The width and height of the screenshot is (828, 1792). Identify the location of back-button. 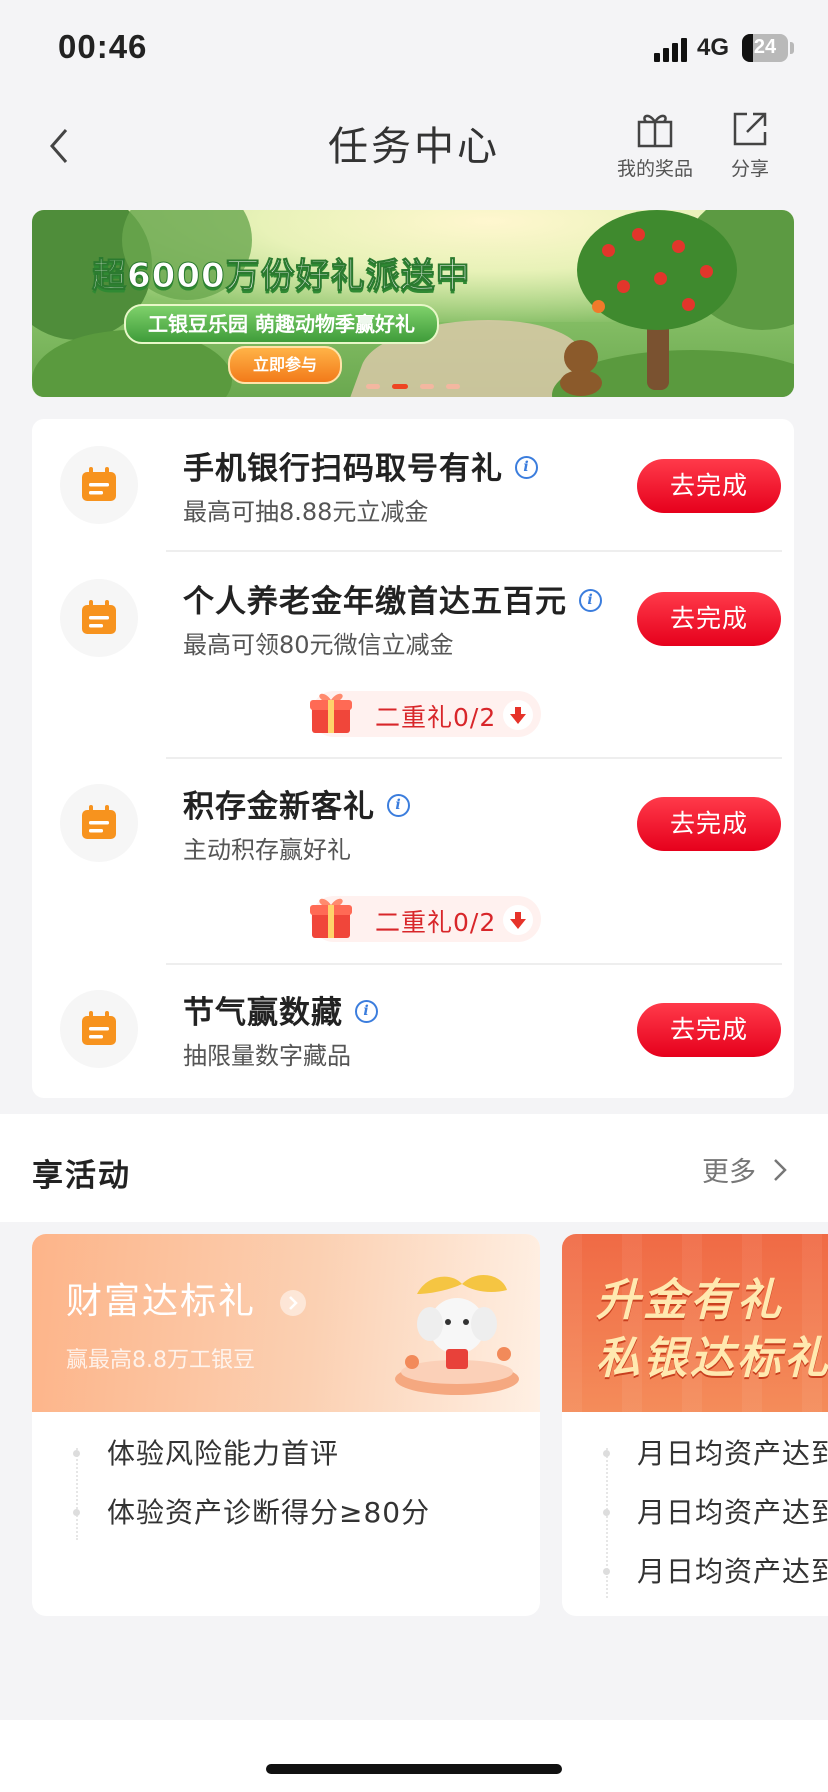
(60, 146).